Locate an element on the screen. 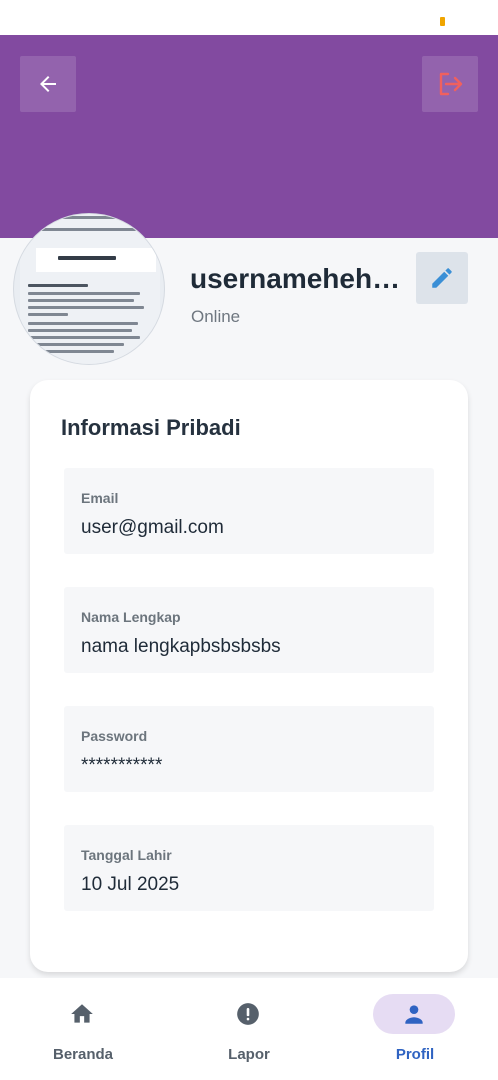  alert-icon is located at coordinates (248, 1014).